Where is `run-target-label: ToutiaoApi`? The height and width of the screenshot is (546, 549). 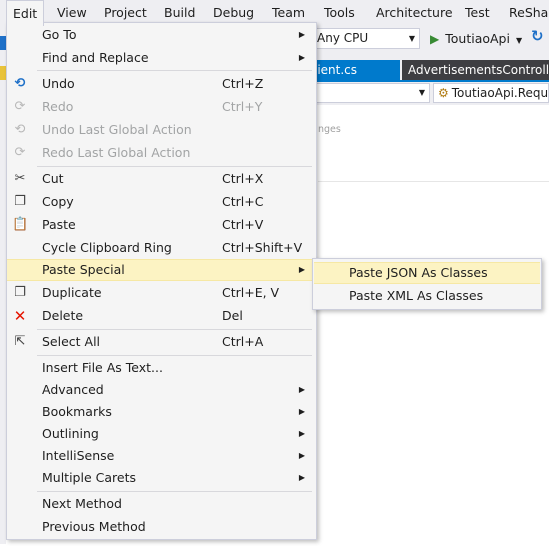
run-target-label: ToutiaoApi is located at coordinates (477, 38).